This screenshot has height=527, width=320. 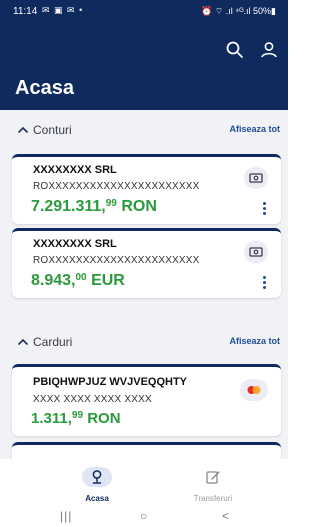 What do you see at coordinates (97, 485) in the screenshot?
I see `nav-item-home: Acasa` at bounding box center [97, 485].